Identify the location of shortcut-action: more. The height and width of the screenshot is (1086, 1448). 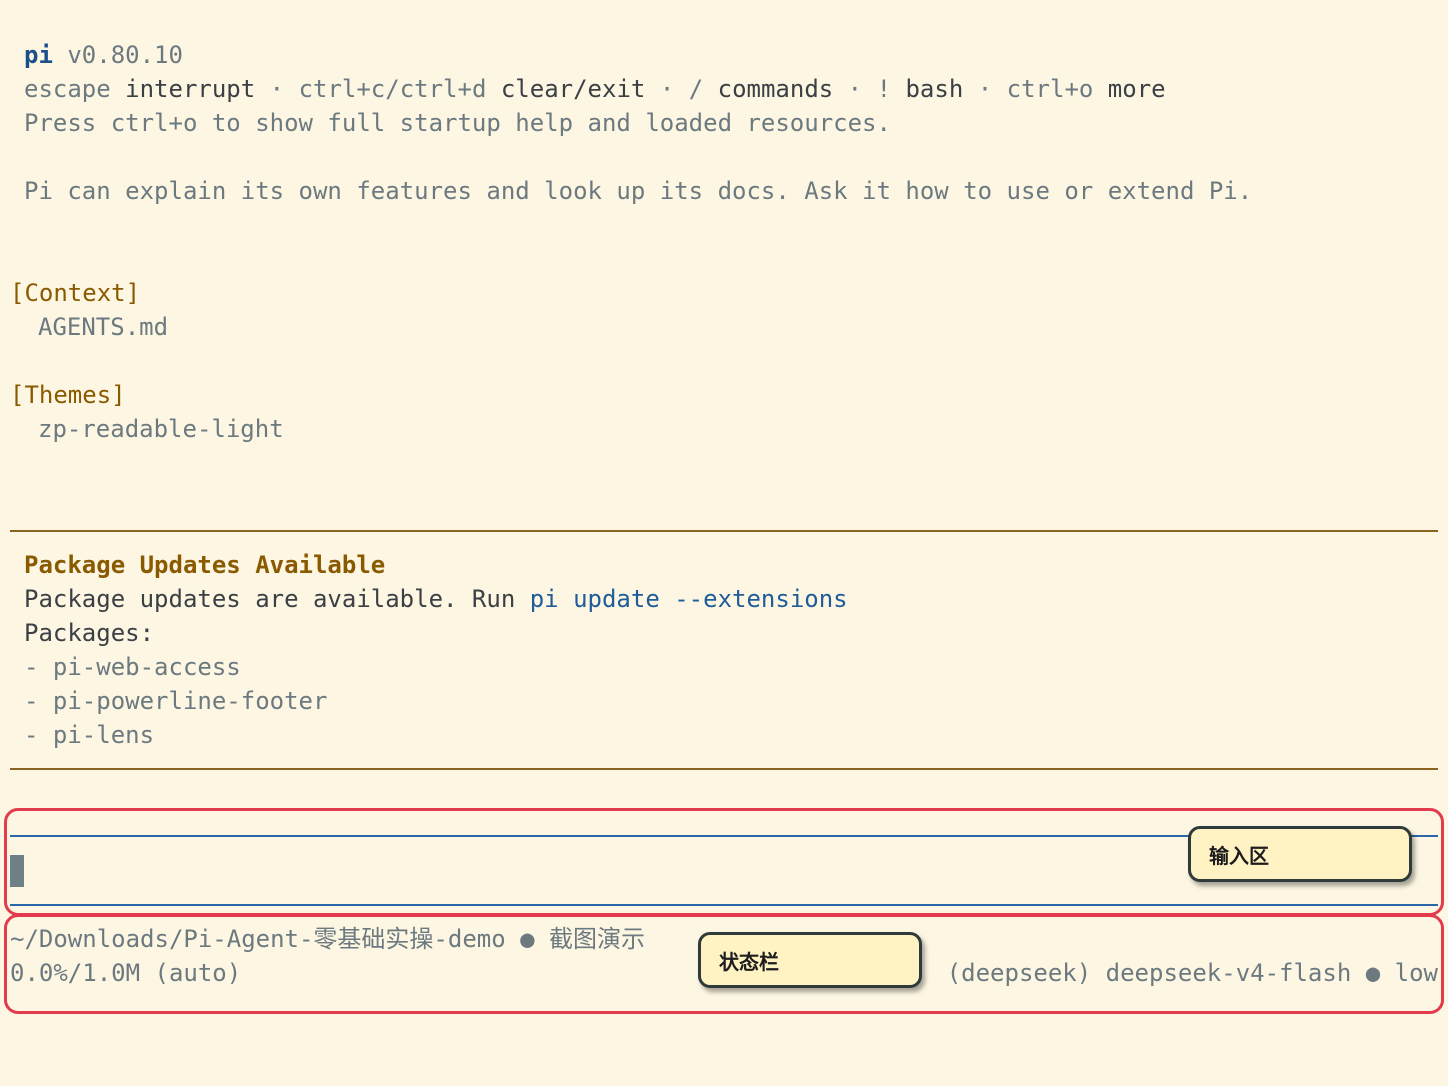
(1136, 89).